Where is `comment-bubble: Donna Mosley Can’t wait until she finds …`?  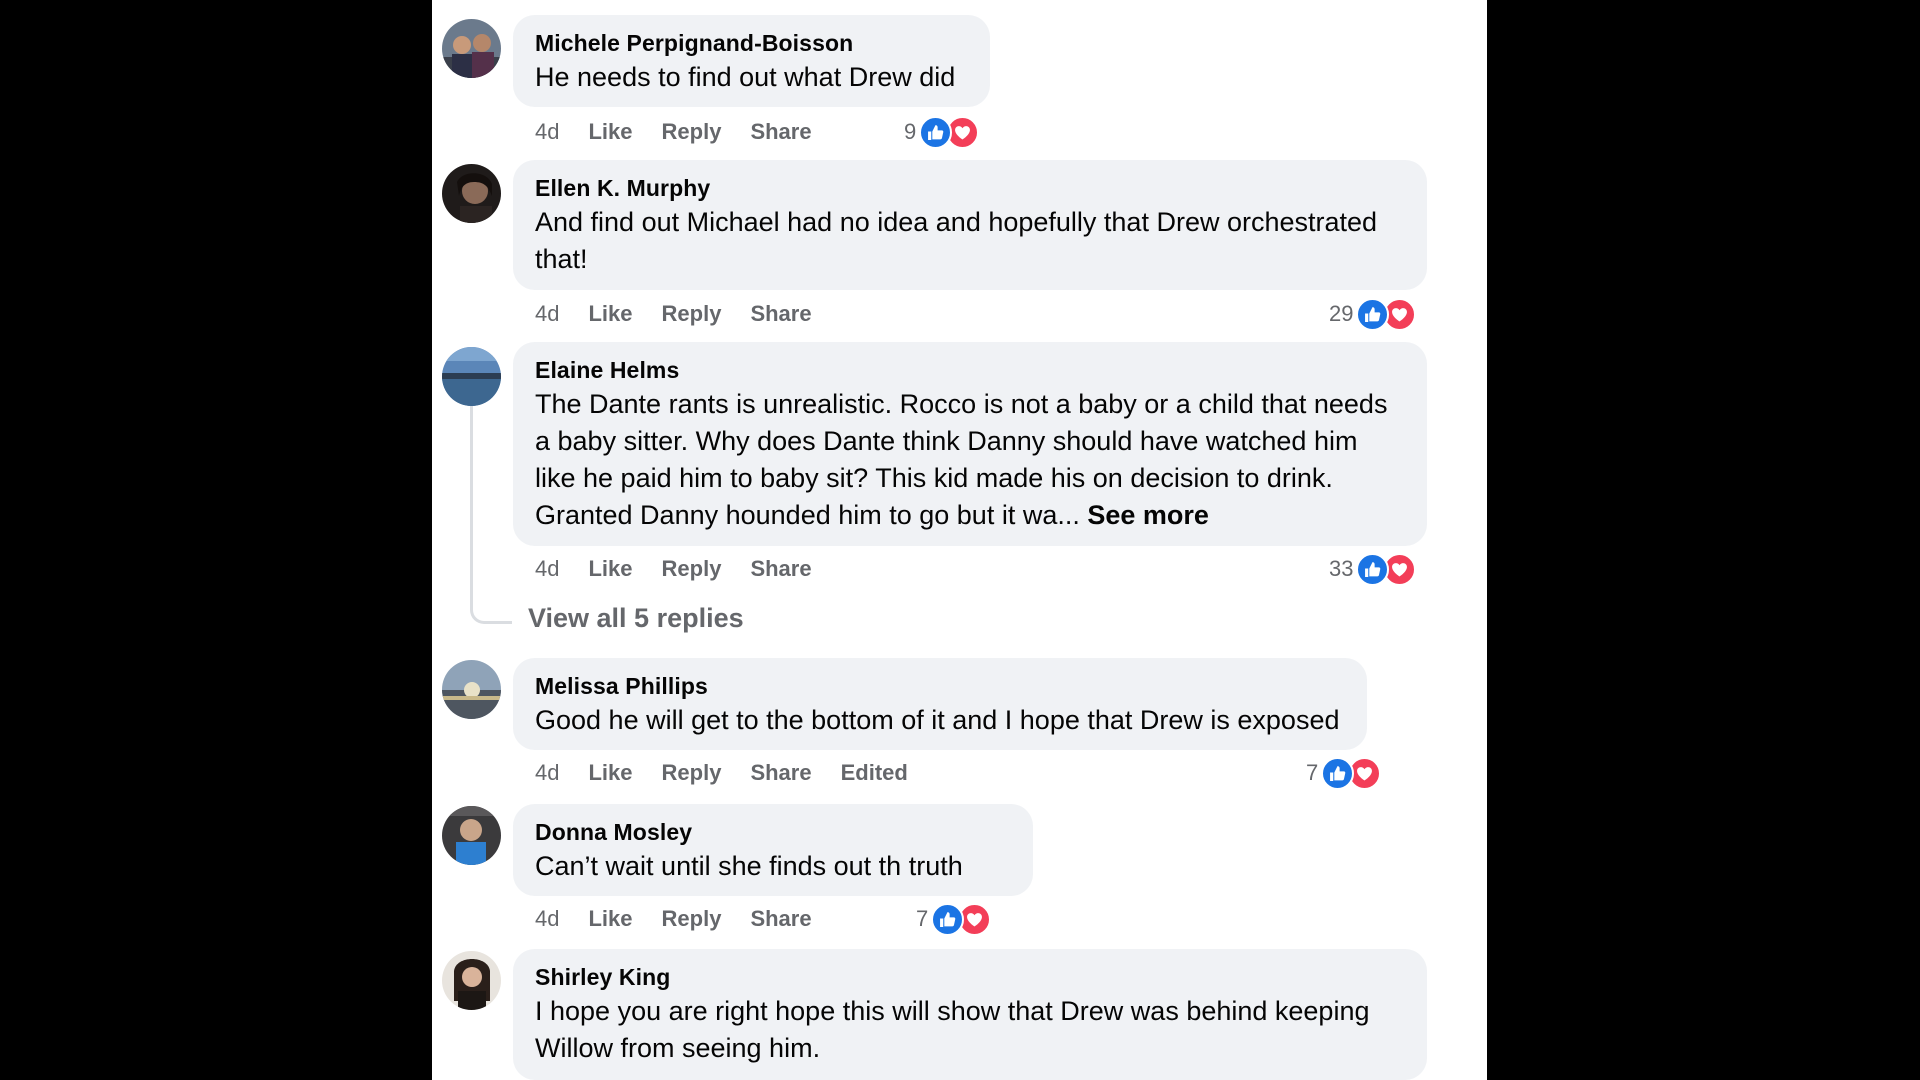
comment-bubble: Donna Mosley Can’t wait until she finds … is located at coordinates (773, 850).